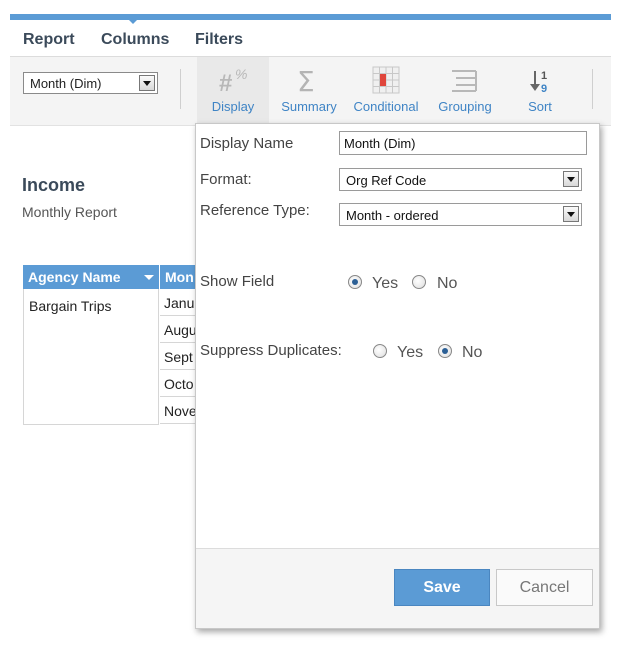 The width and height of the screenshot is (620, 652). What do you see at coordinates (70, 306) in the screenshot?
I see `agency-name-text: Bargain Trips` at bounding box center [70, 306].